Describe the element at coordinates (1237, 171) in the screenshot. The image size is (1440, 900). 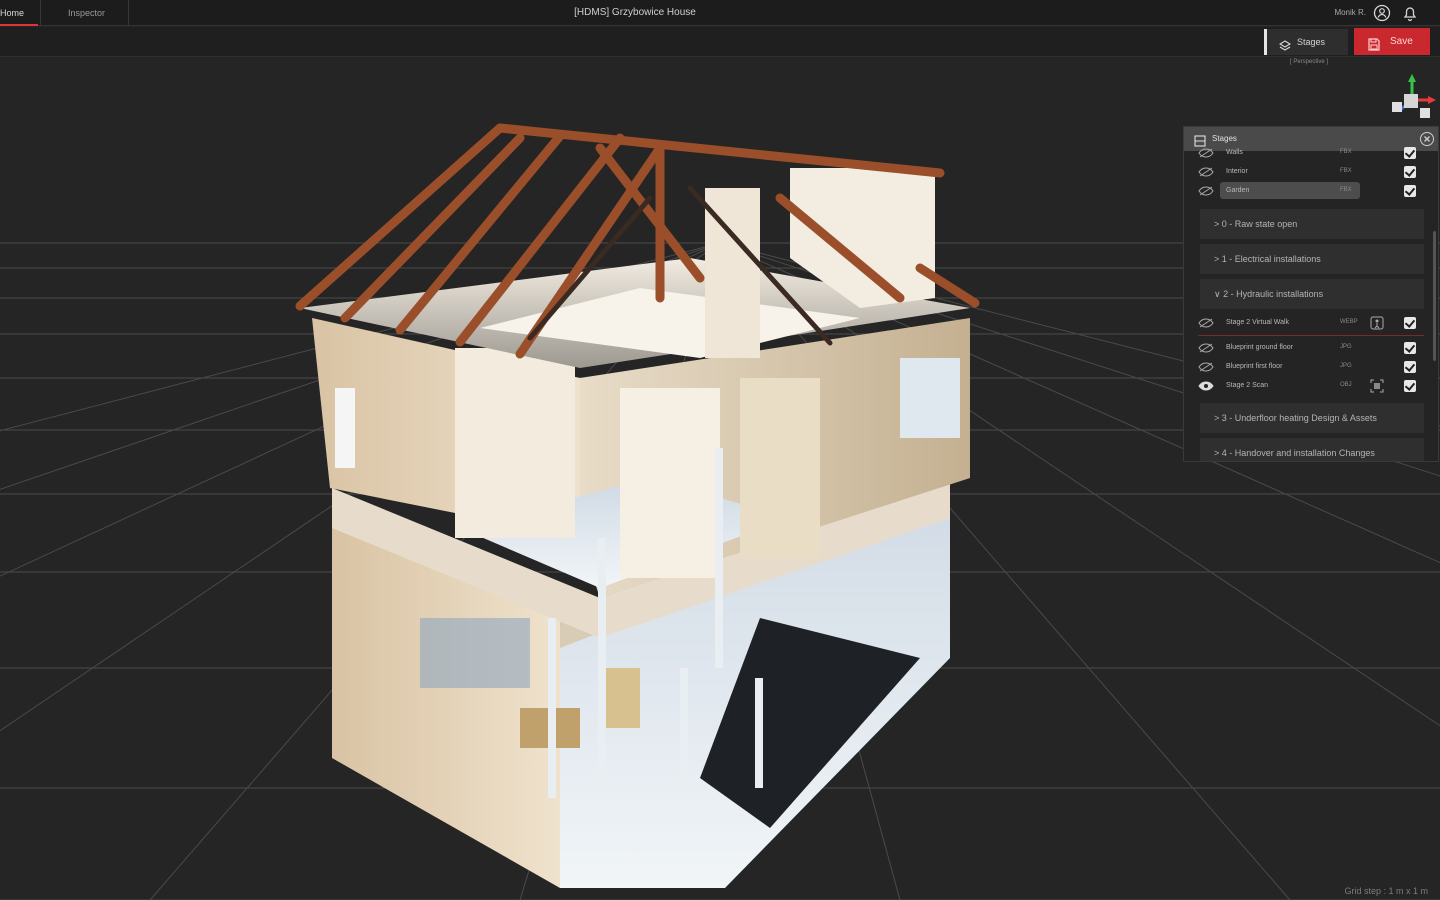
I see `layer-label: Interior` at that location.